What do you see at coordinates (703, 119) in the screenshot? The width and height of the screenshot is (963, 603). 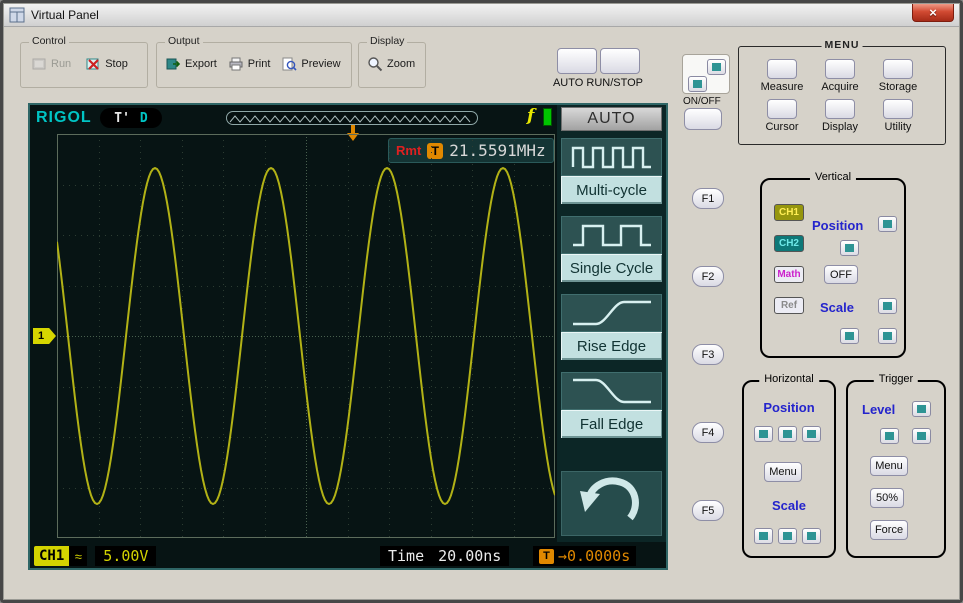 I see `onoff-button` at bounding box center [703, 119].